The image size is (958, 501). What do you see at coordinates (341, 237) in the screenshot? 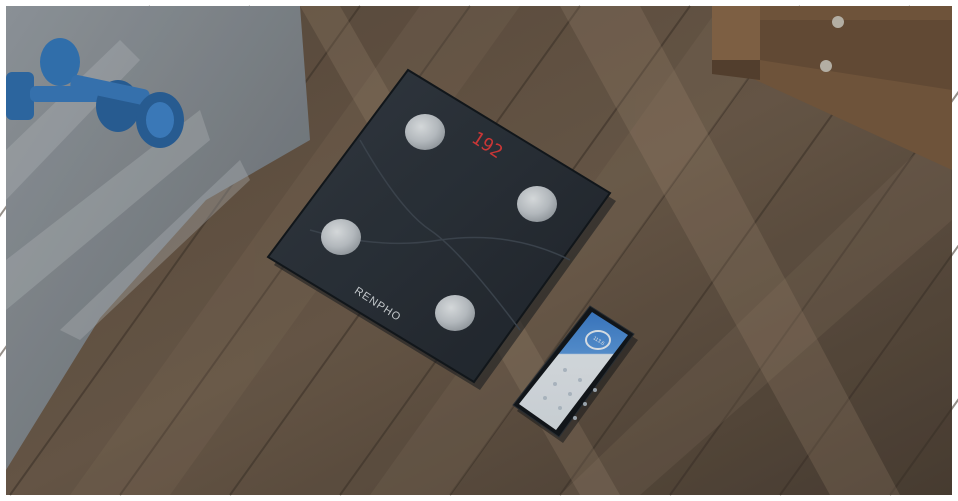
I see `electrode-left` at bounding box center [341, 237].